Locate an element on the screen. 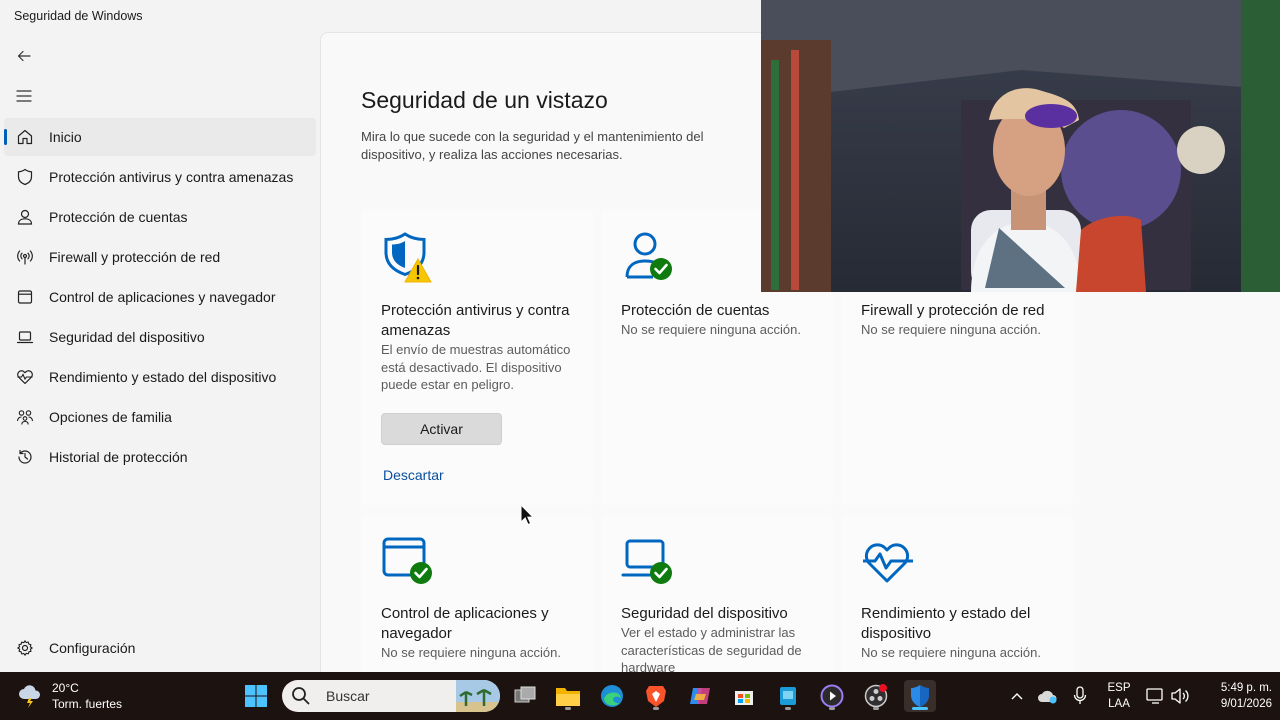  sidebar-item-dispositivo: Seguridad del dispositivo is located at coordinates (160, 337).